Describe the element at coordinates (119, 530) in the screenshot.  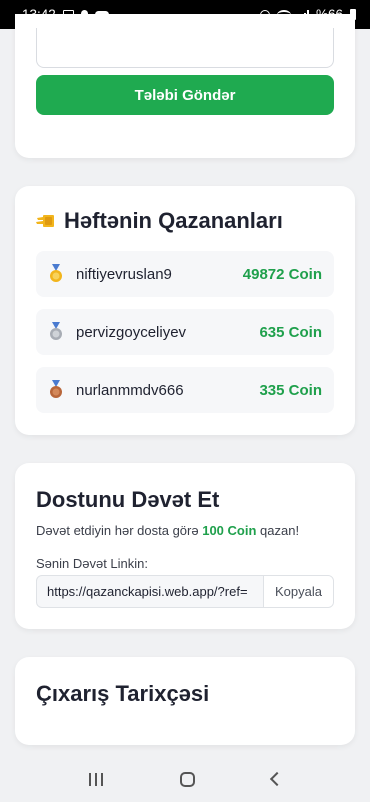
I see `invite-desc-text: Dəvət etdiyin hər dosta görə` at that location.